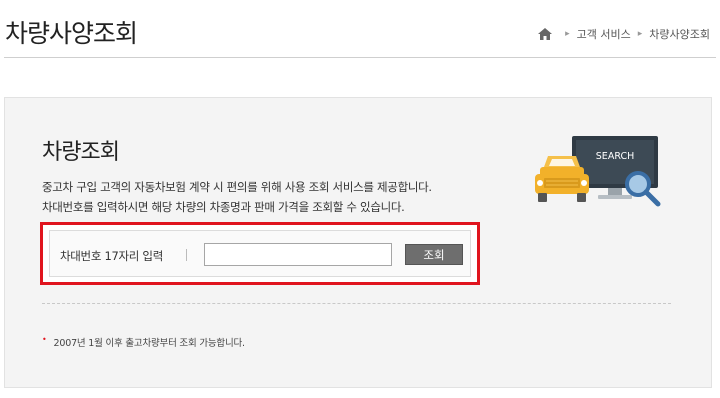 This screenshot has width=720, height=398. What do you see at coordinates (545, 34) in the screenshot?
I see `home-icon` at bounding box center [545, 34].